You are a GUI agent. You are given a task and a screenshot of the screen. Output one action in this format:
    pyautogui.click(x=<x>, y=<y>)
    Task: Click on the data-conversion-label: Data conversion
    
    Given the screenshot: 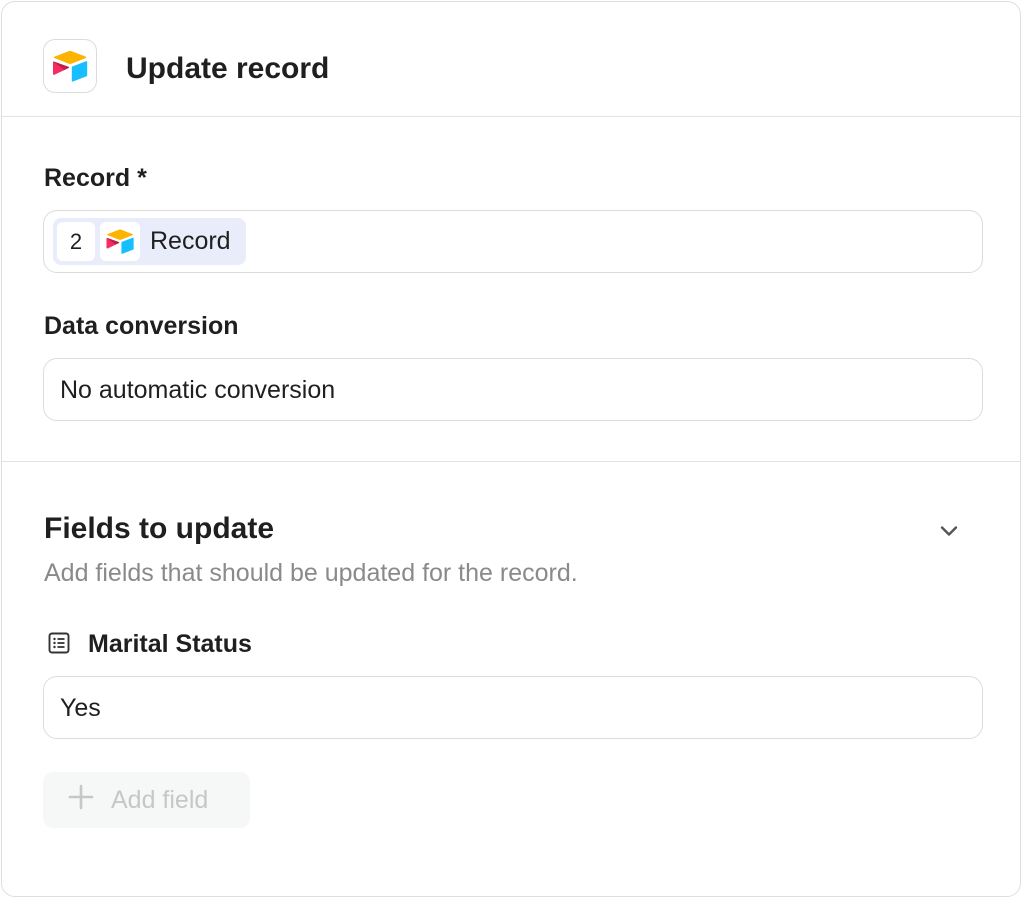 What is the action you would take?
    pyautogui.click(x=141, y=326)
    